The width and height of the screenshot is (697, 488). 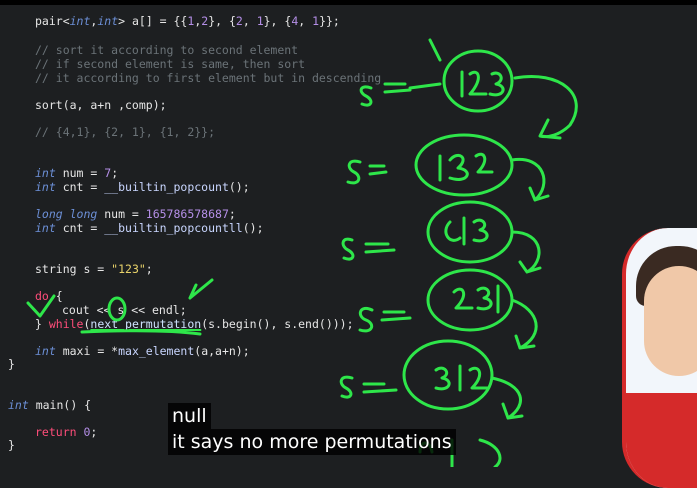 What do you see at coordinates (661, 440) in the screenshot?
I see `presenter-shirt` at bounding box center [661, 440].